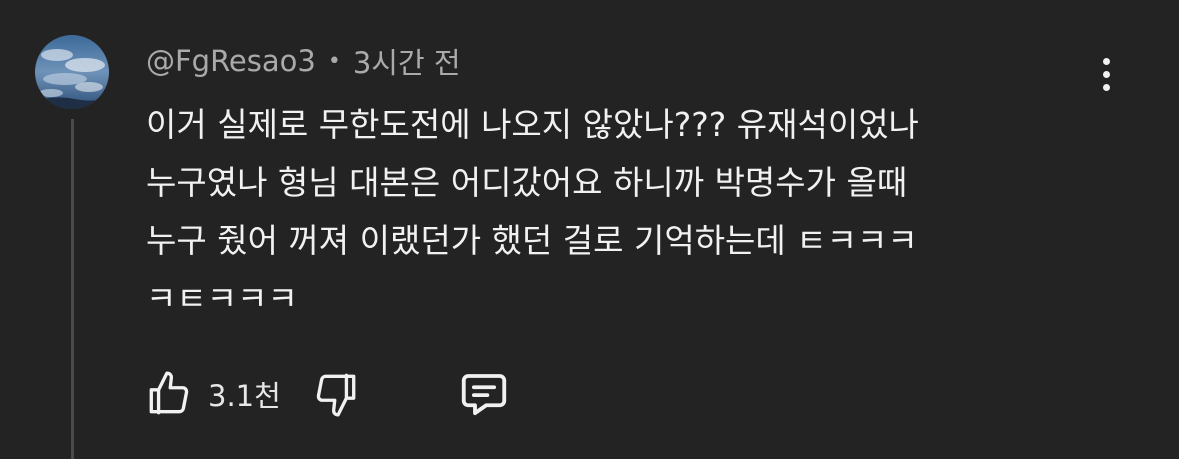 Image resolution: width=1179 pixels, height=459 pixels. Describe the element at coordinates (532, 124) in the screenshot. I see `comment-text-line: 이거 실제로 무한도전에 나오지 않았나??? 유재석이었나` at that location.